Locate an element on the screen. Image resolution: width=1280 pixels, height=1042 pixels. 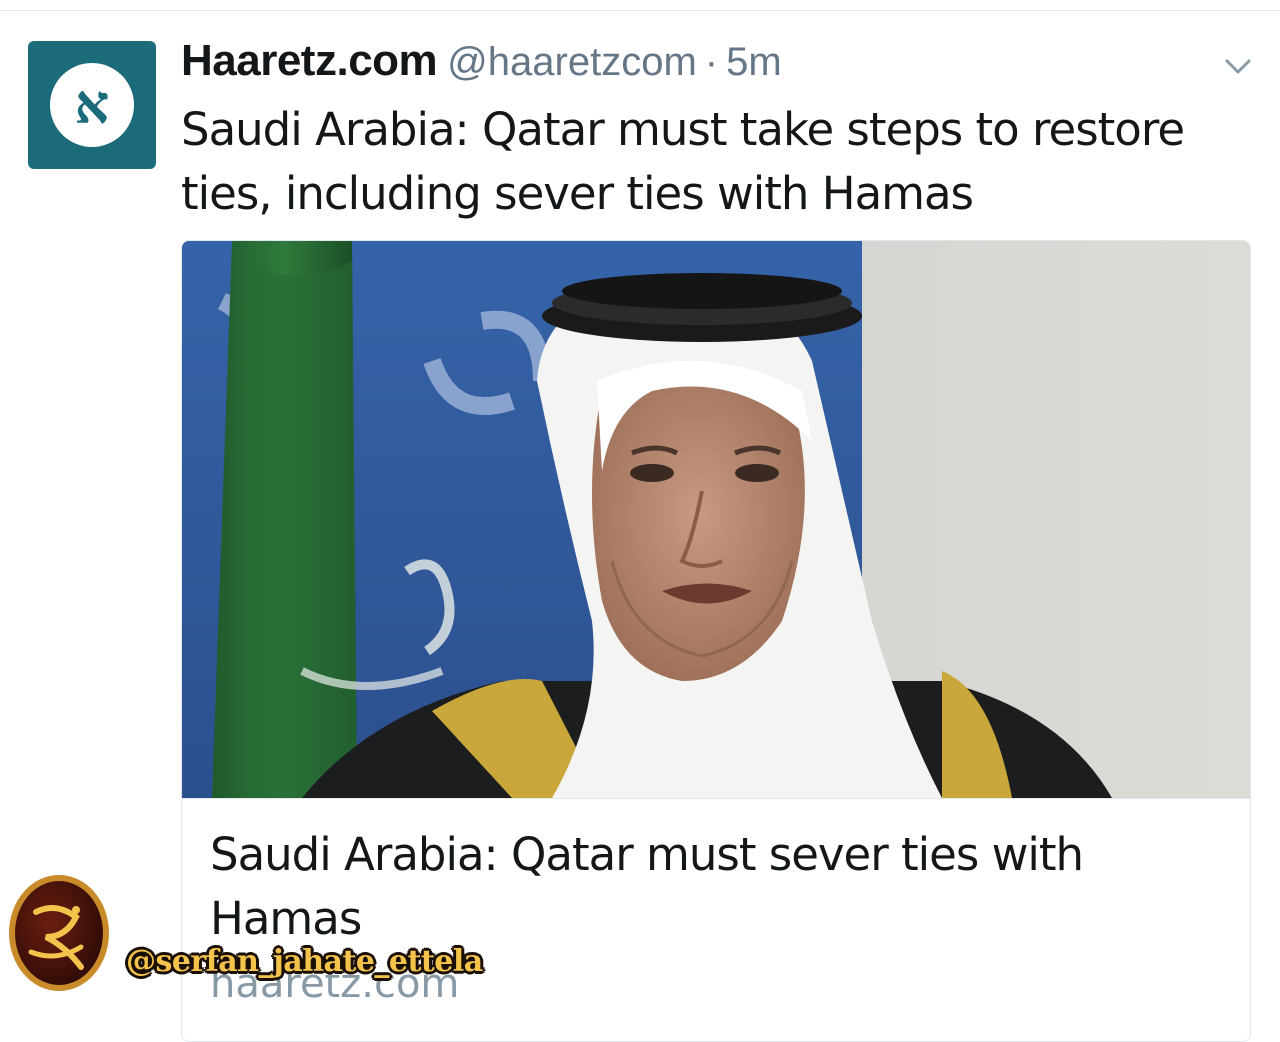
author-handle: @haaretzcom is located at coordinates (572, 62).